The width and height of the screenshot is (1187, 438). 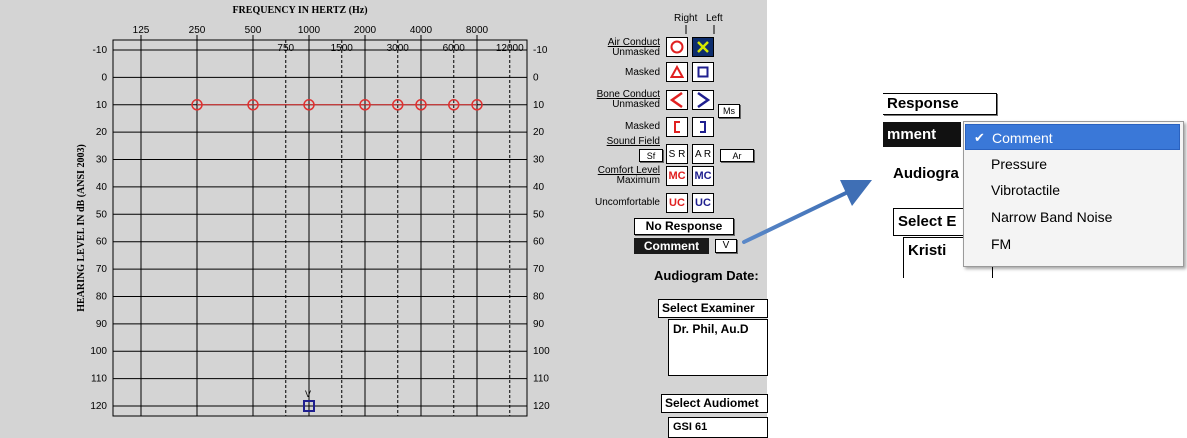 What do you see at coordinates (633, 141) in the screenshot?
I see `label-sound-field: Sound Field` at bounding box center [633, 141].